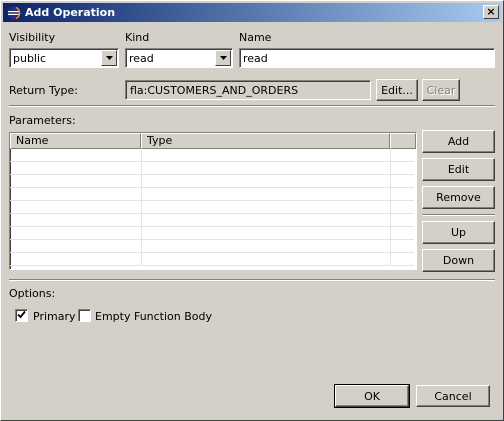 The width and height of the screenshot is (504, 421). I want to click on name-label: Name, so click(255, 37).